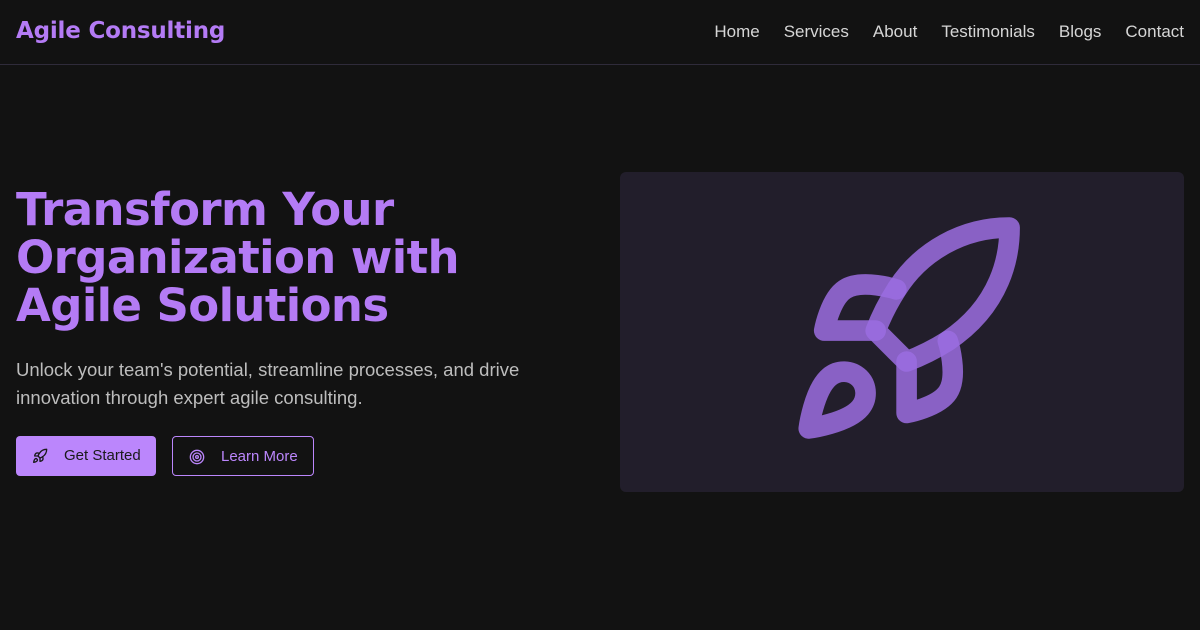 This screenshot has height=630, width=1200. What do you see at coordinates (259, 456) in the screenshot?
I see `learn-more-label: Learn More` at bounding box center [259, 456].